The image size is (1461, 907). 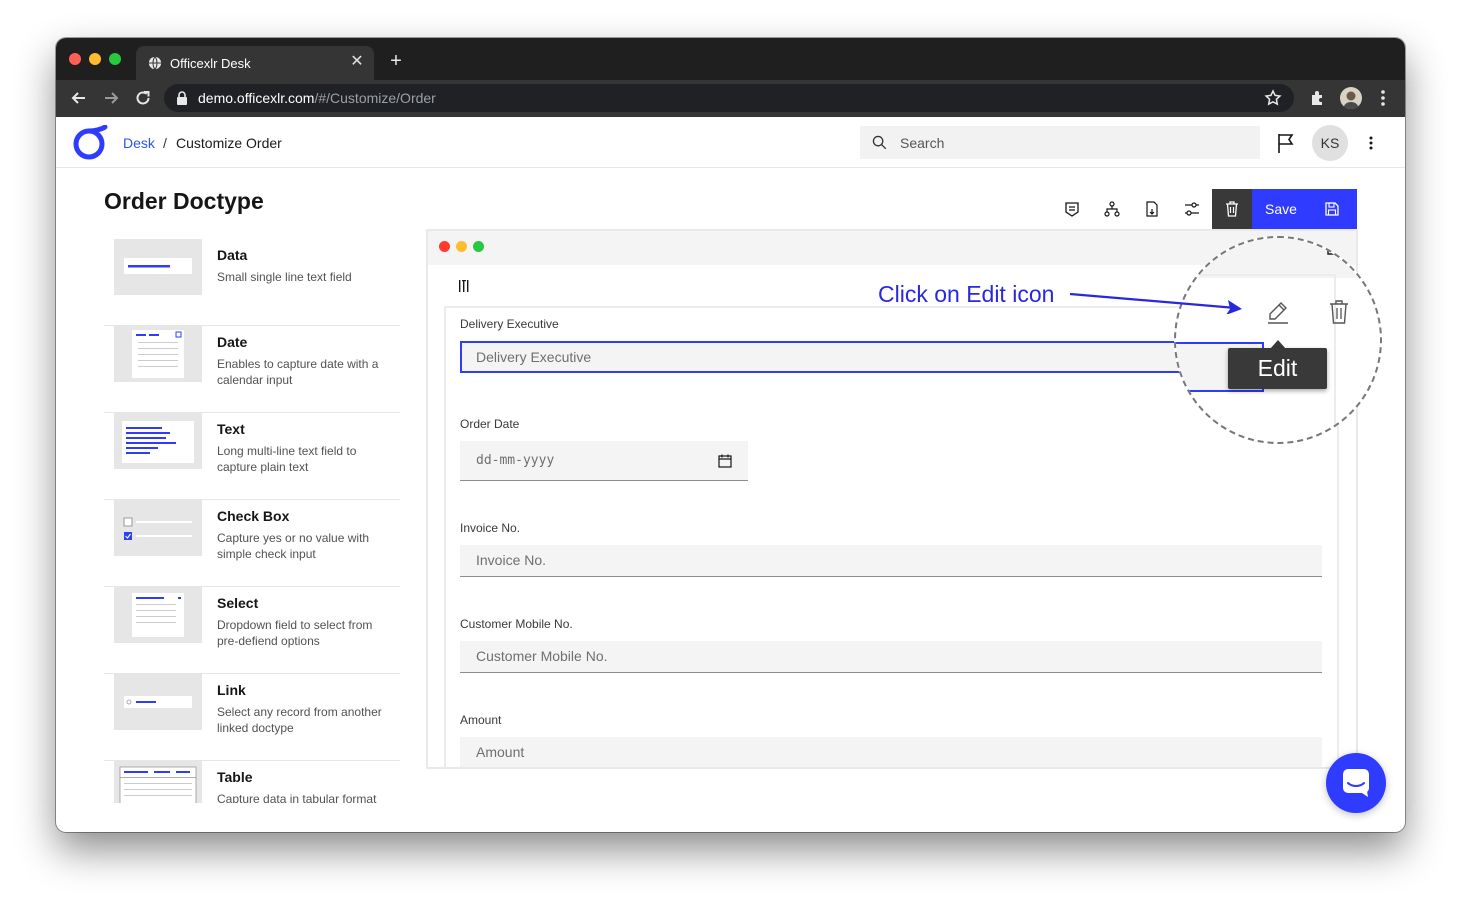 What do you see at coordinates (79, 98) in the screenshot?
I see `back-arrow-icon` at bounding box center [79, 98].